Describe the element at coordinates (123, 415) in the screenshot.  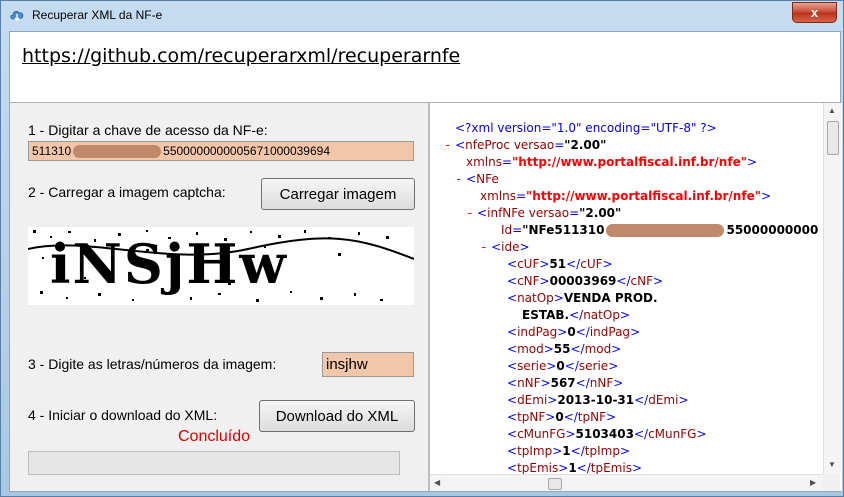
I see `step4-label: 4 - Iniciar o download do XML:` at that location.